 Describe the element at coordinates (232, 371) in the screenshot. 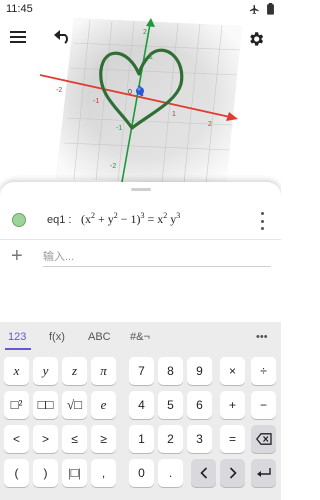

I see `key-multiply: ×` at that location.